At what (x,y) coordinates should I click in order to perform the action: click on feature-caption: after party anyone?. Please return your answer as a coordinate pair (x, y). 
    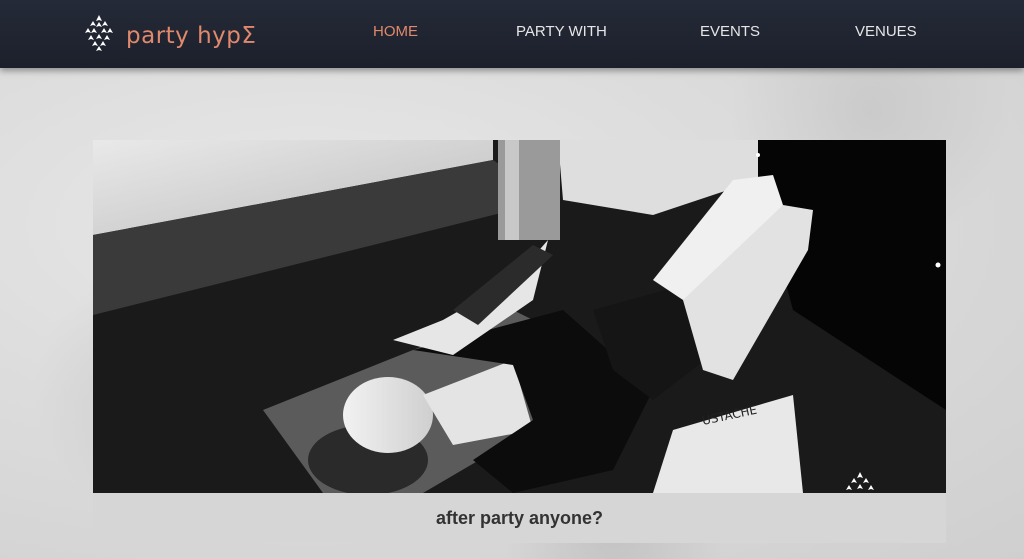
    Looking at the image, I should click on (519, 517).